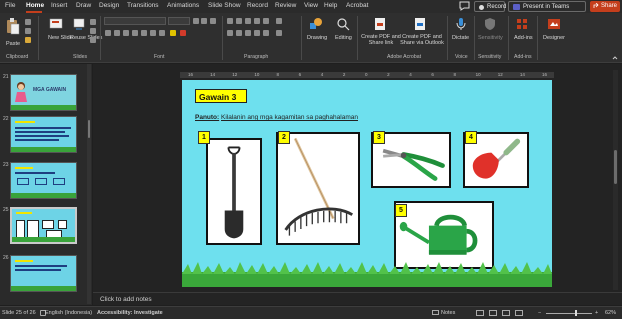 This screenshot has height=319, width=622. What do you see at coordinates (117, 33) in the screenshot?
I see `italic-icon` at bounding box center [117, 33].